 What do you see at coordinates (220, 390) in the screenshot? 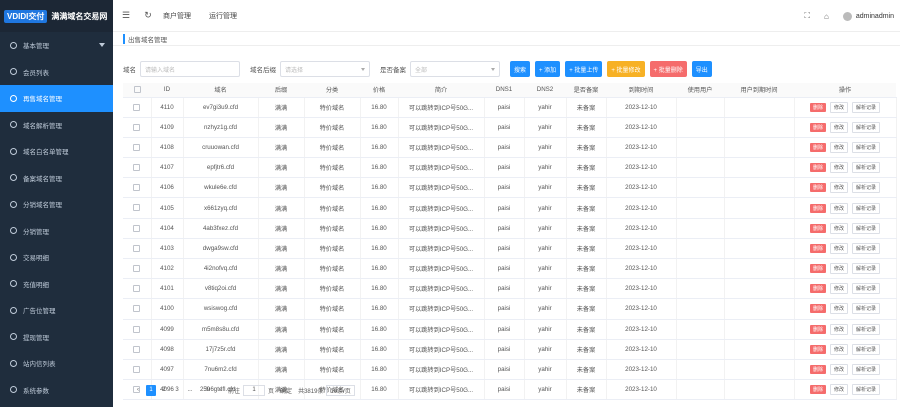
I see `next-page-icon: ›` at bounding box center [220, 390].